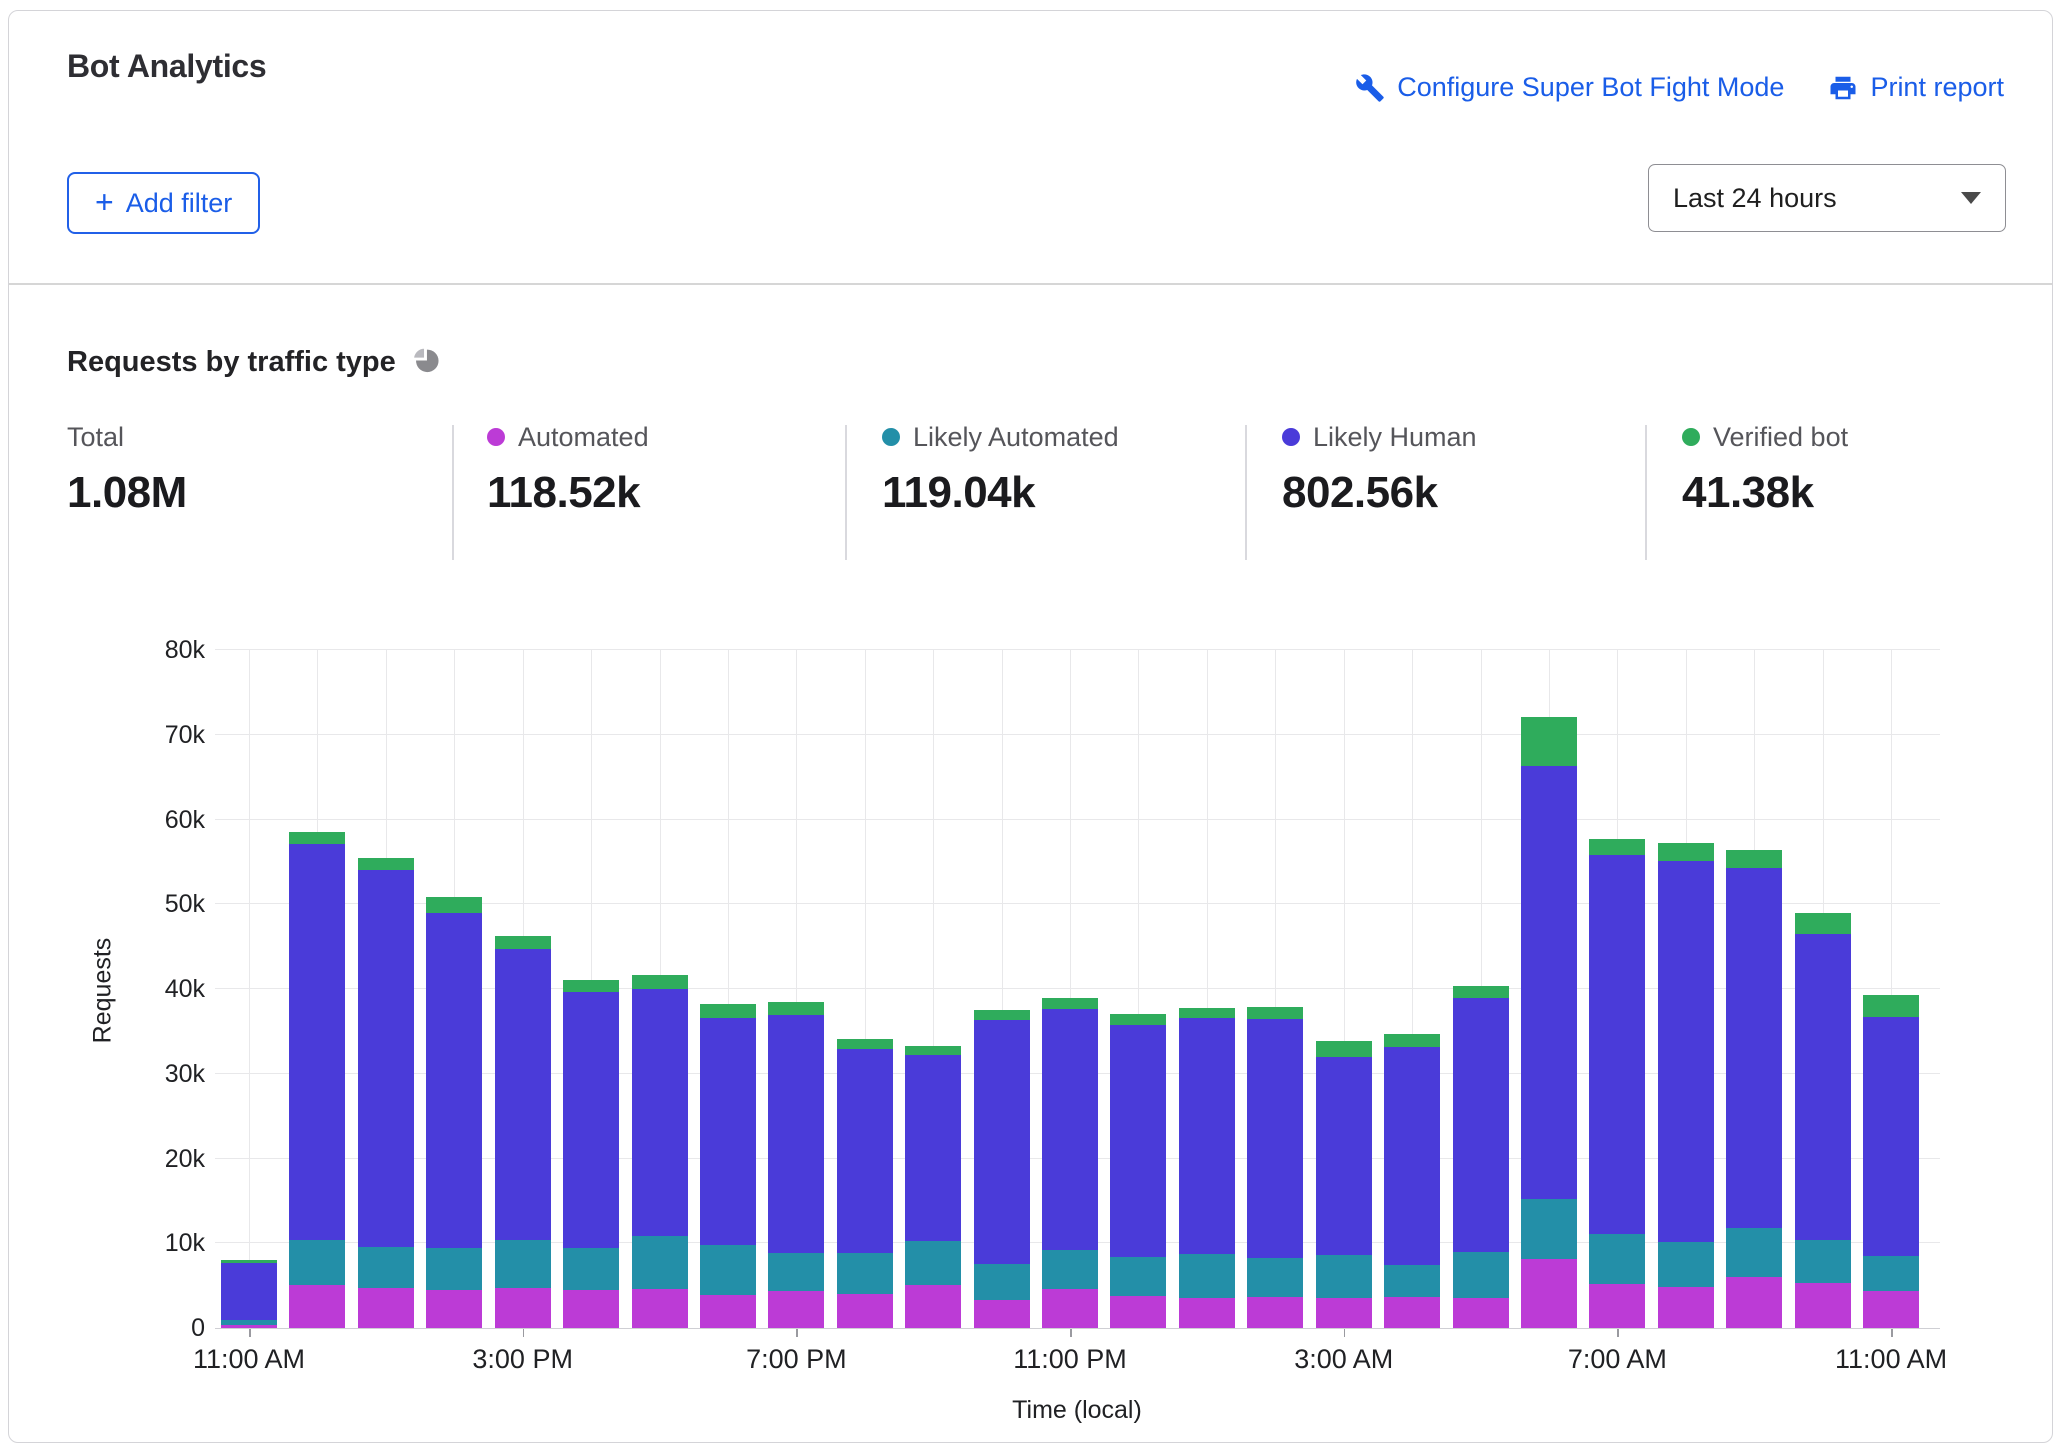 The width and height of the screenshot is (2062, 1450). Describe the element at coordinates (164, 203) in the screenshot. I see `add-filter-button: + Add filter` at that location.